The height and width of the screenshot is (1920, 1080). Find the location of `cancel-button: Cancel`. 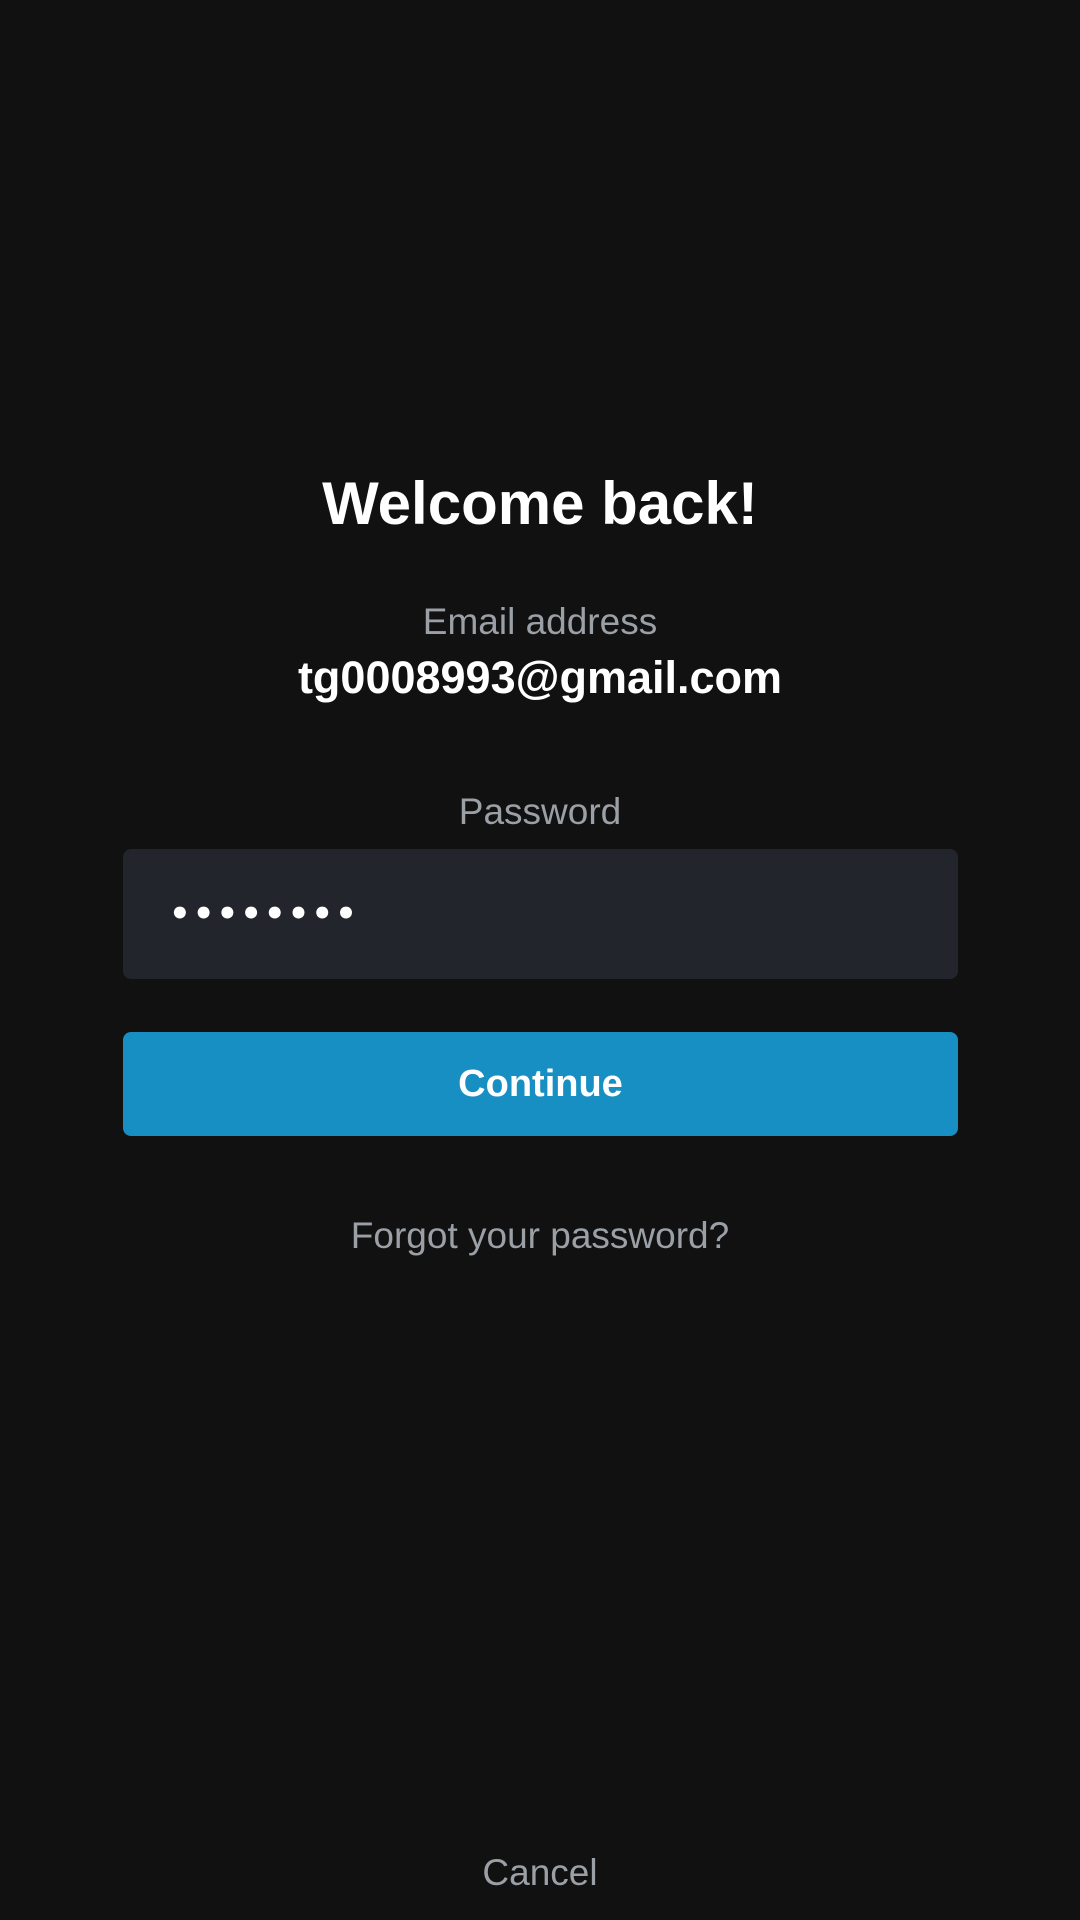

cancel-button: Cancel is located at coordinates (540, 1873).